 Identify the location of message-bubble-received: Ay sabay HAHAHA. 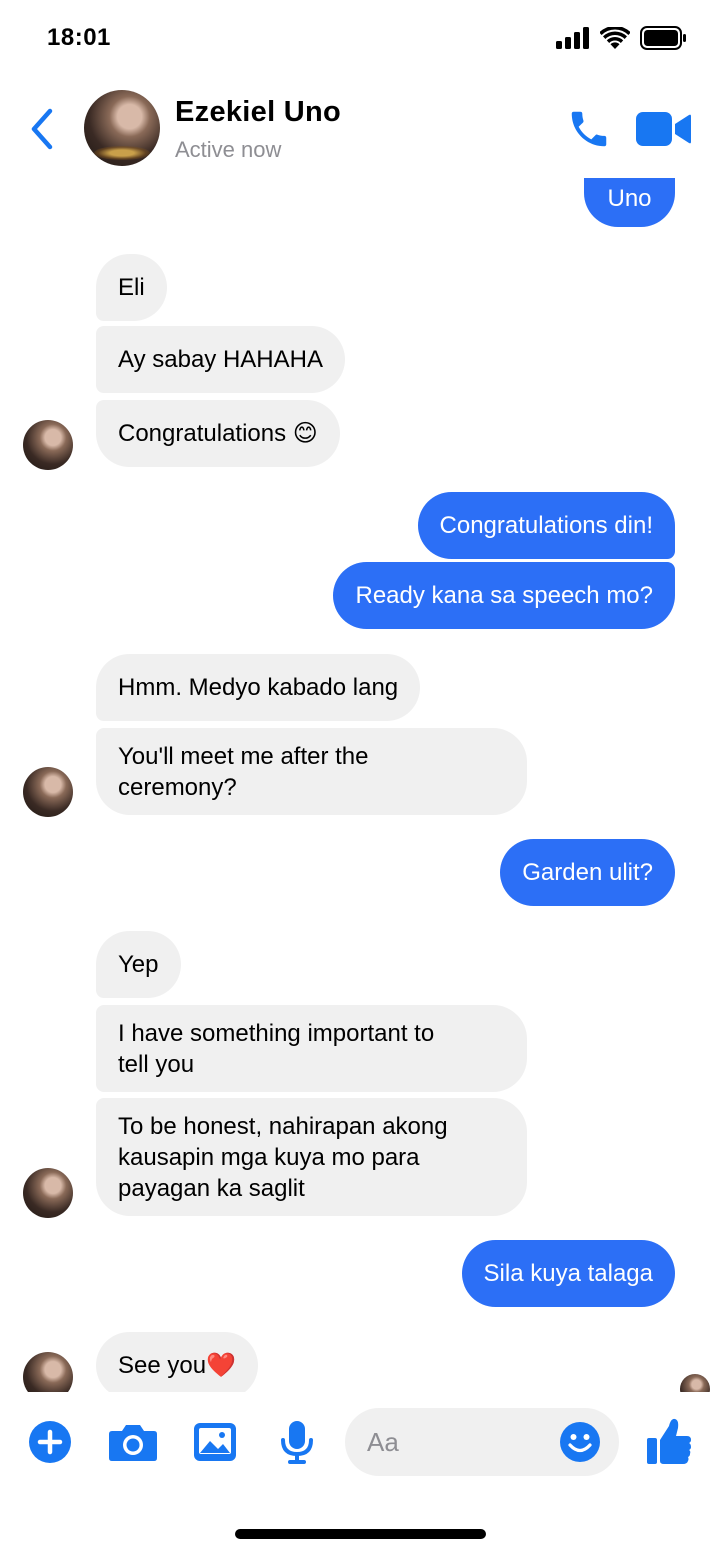
(220, 359).